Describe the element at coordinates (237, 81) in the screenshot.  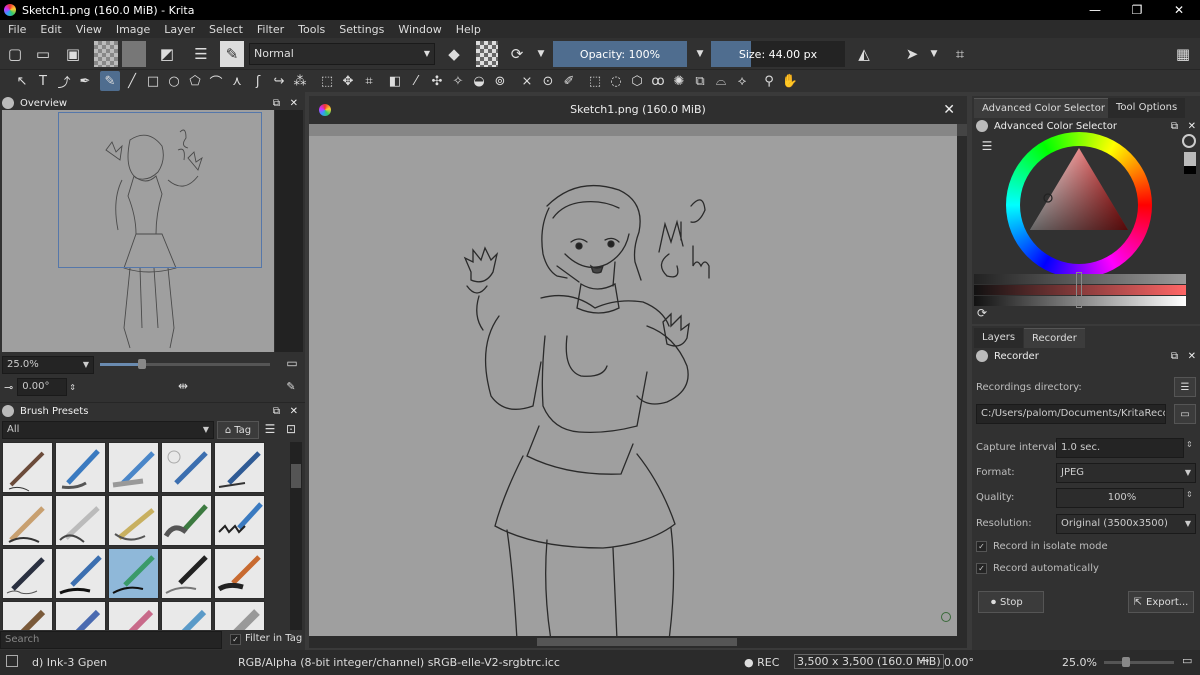
I see `bezier-tool-icon: ⋏` at that location.